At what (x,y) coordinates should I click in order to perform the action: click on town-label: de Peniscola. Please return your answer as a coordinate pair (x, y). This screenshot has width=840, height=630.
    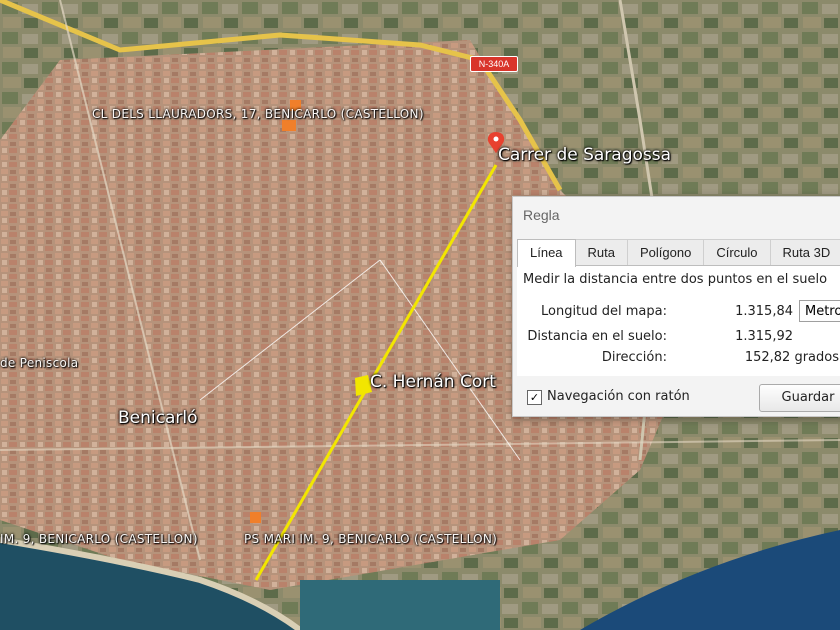
    Looking at the image, I should click on (39, 363).